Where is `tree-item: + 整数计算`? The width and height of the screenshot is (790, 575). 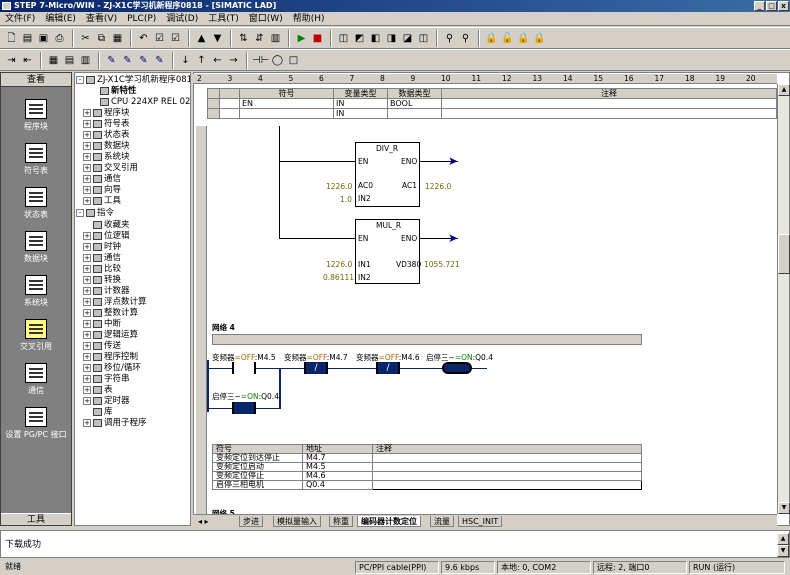 tree-item: + 整数计算 is located at coordinates (110, 313).